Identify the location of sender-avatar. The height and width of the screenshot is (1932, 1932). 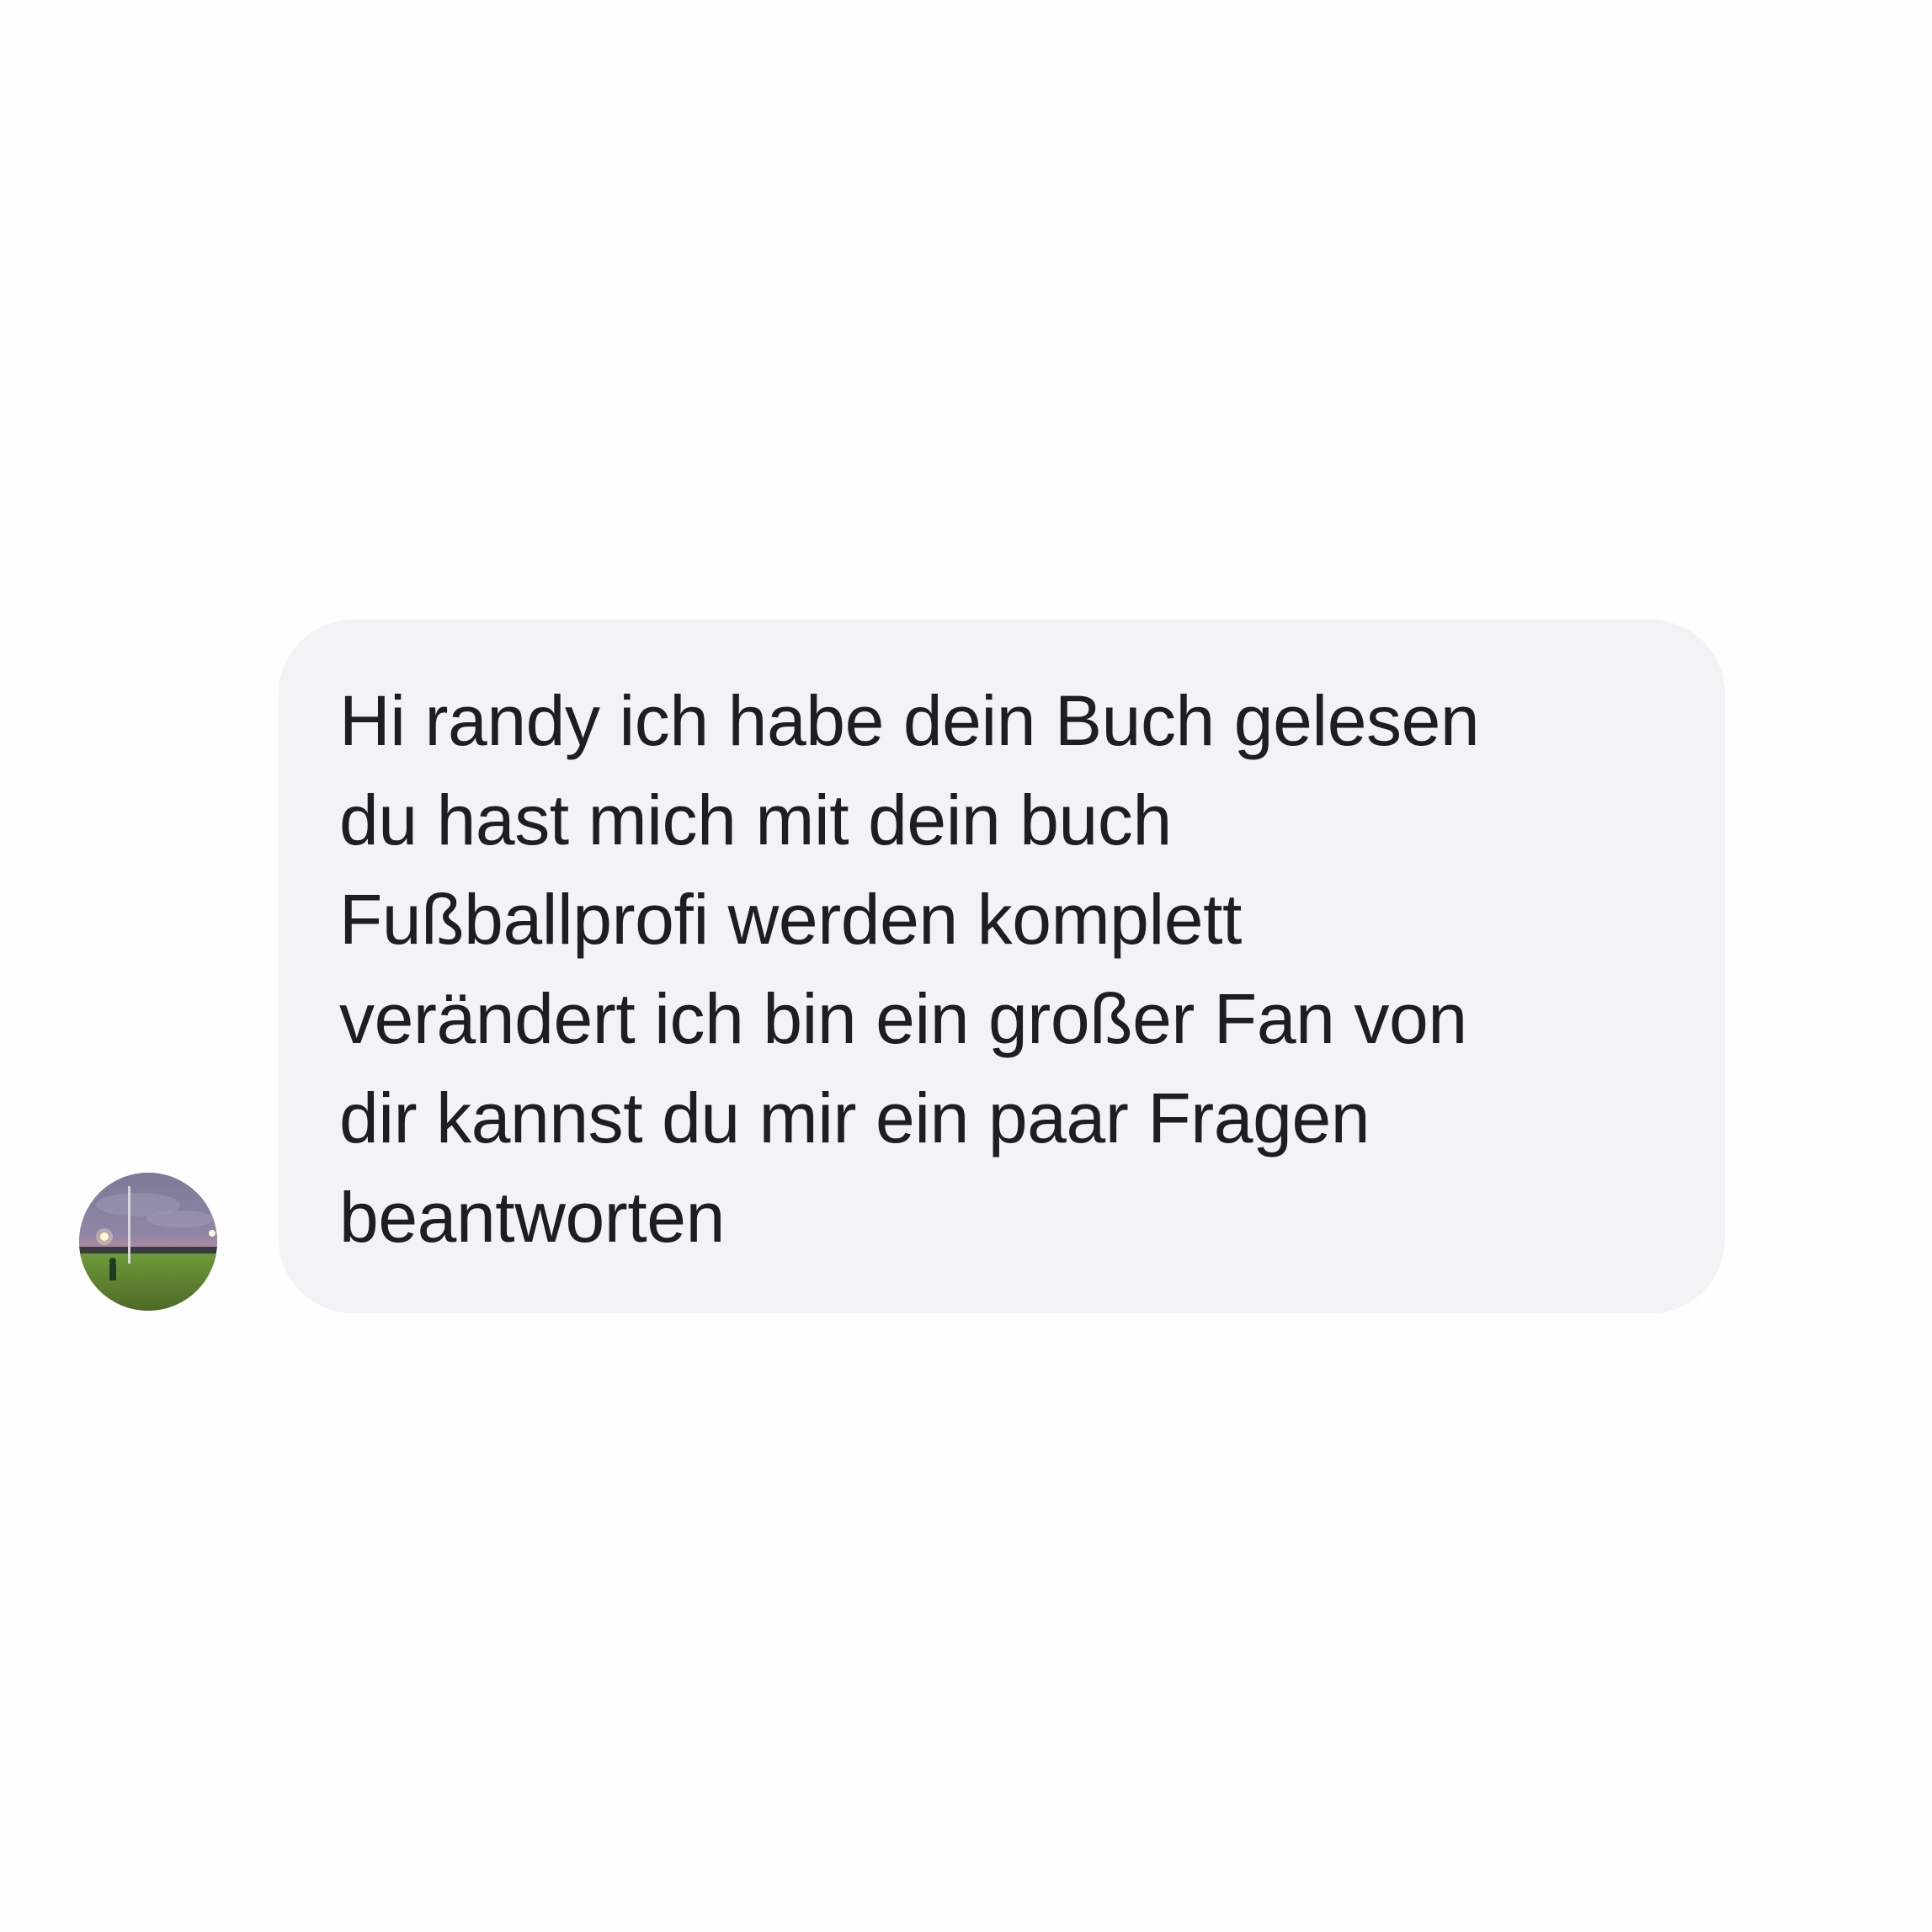
(148, 1242).